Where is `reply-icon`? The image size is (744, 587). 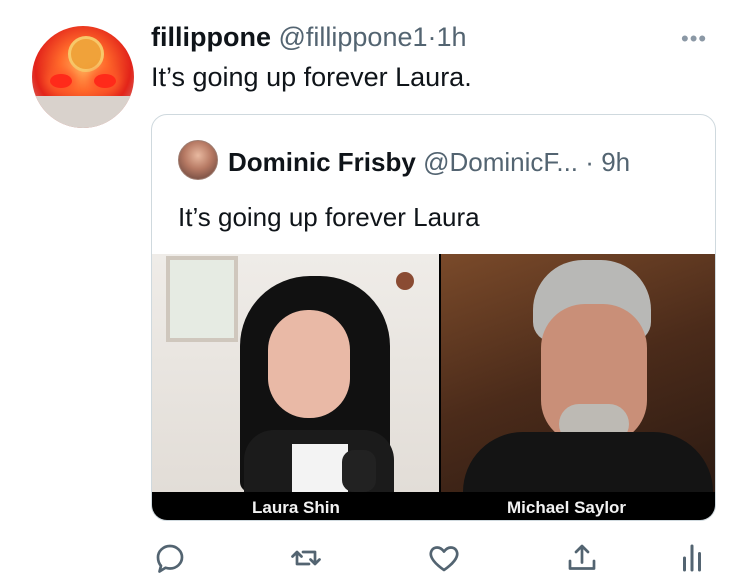
reply-icon is located at coordinates (170, 558).